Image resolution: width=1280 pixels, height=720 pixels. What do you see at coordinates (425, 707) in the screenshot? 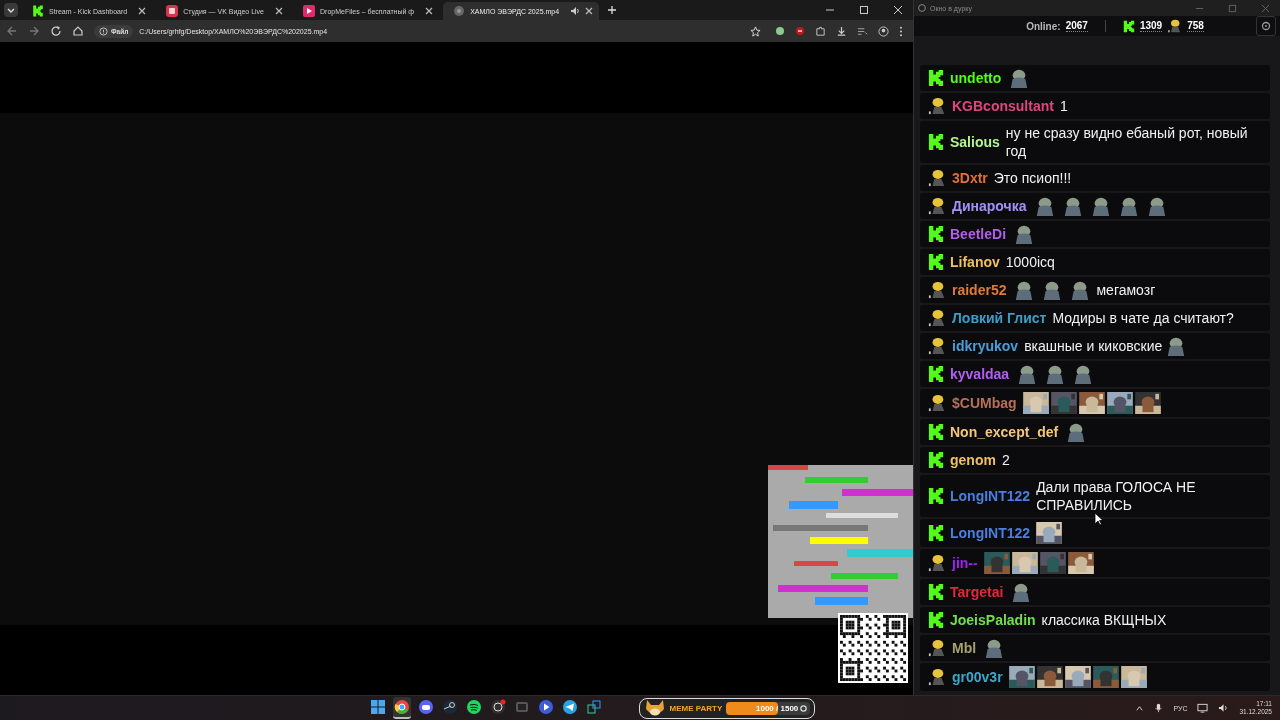
I see `chat-app-icon` at bounding box center [425, 707].